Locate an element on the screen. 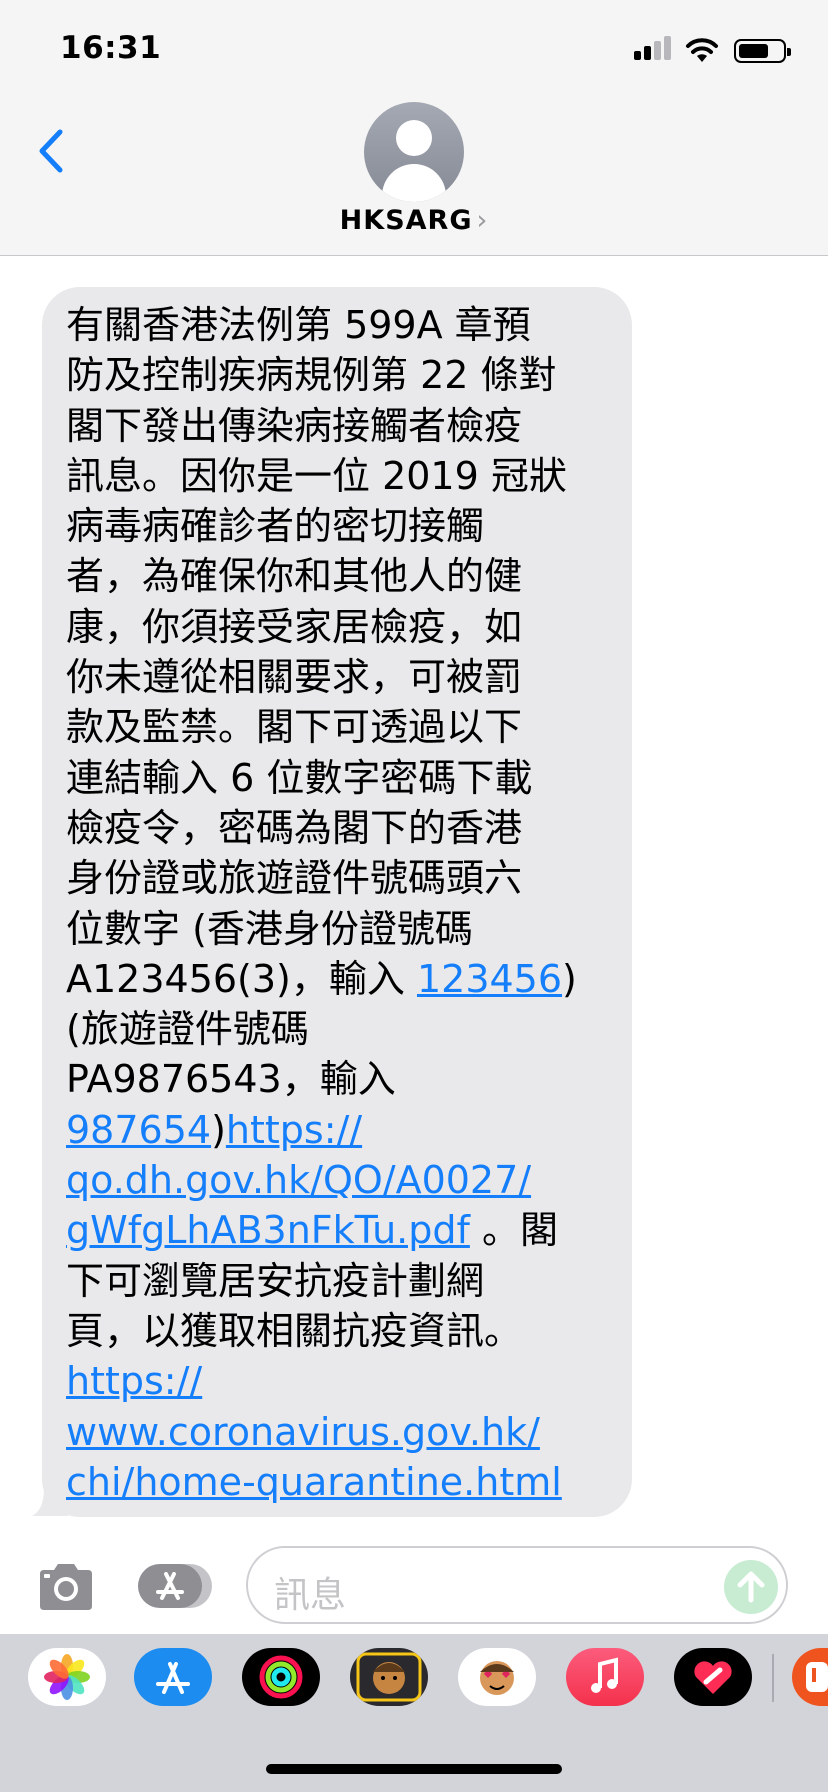 This screenshot has height=1792, width=828. message-line: PA9876543，輸入 is located at coordinates (231, 1079).